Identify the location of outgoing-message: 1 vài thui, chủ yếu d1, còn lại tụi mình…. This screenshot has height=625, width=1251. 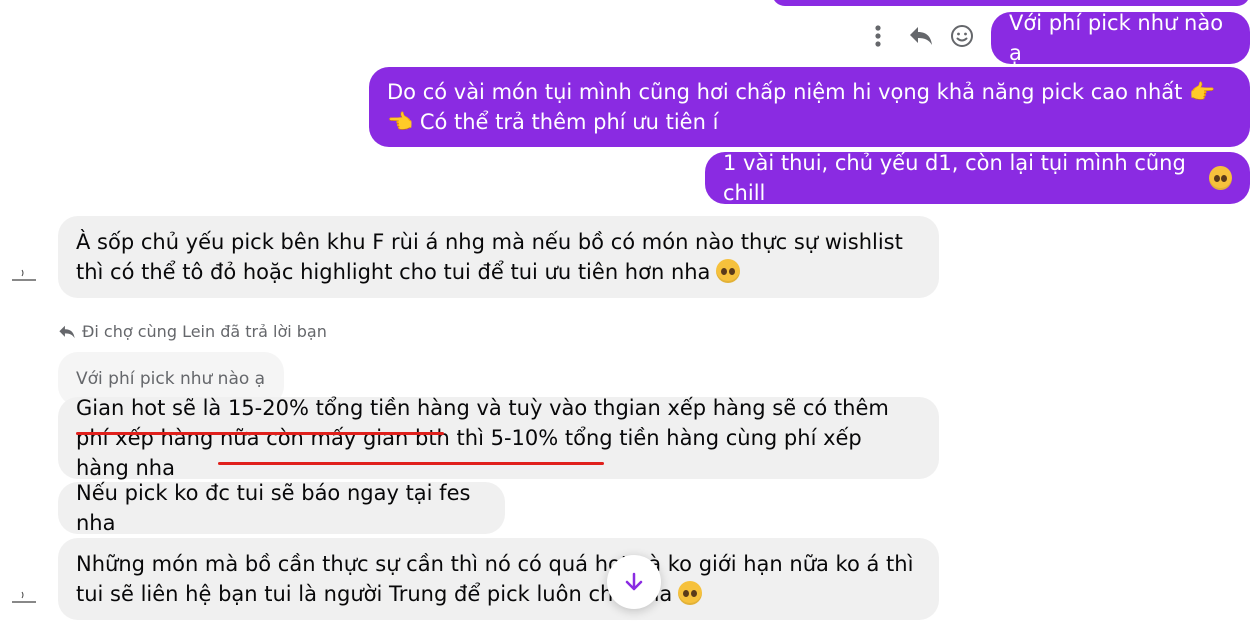
(977, 178).